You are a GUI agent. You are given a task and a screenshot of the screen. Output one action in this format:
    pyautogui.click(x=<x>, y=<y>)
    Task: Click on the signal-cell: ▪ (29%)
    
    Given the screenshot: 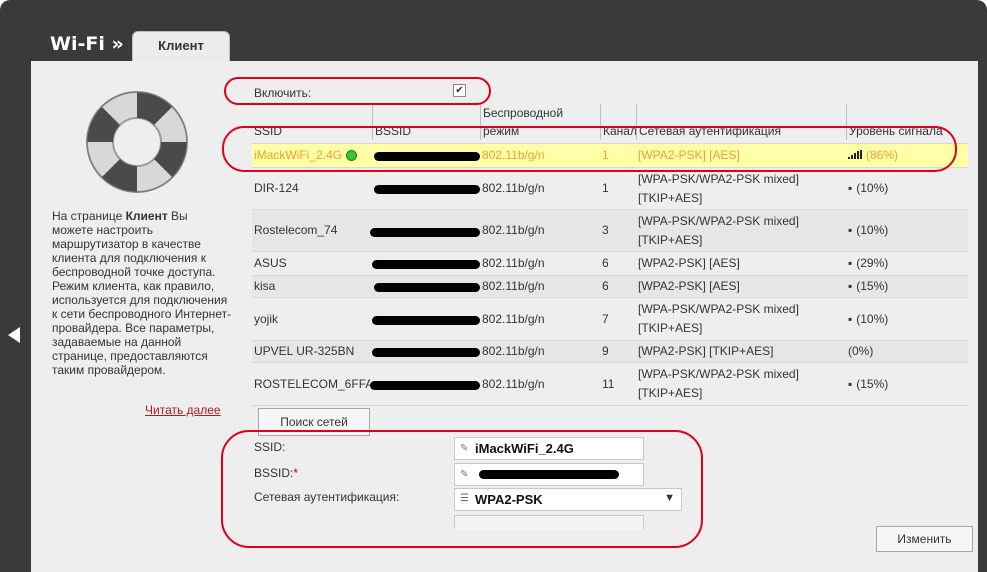 What is the action you would take?
    pyautogui.click(x=868, y=263)
    